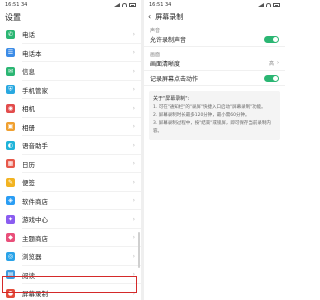 This screenshot has height=300, width=320. Describe the element at coordinates (10, 201) in the screenshot. I see `app-store-icon: ◈` at that location.